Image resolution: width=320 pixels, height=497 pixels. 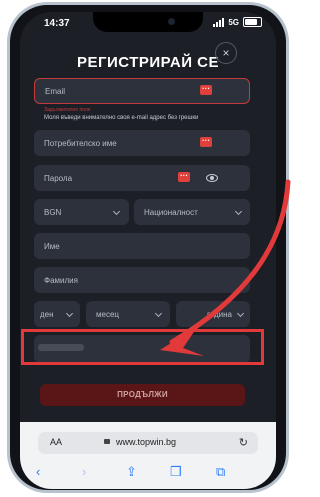 What do you see at coordinates (171, 21) in the screenshot?
I see `camera-icon` at bounding box center [171, 21].